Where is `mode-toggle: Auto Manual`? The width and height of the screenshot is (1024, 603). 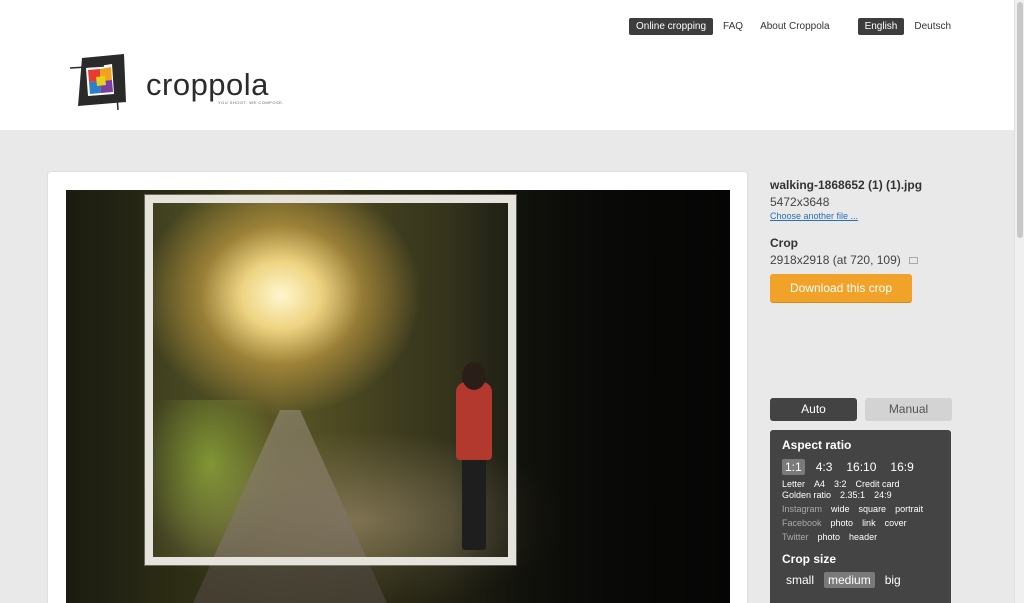
mode-toggle: Auto Manual is located at coordinates (865, 409).